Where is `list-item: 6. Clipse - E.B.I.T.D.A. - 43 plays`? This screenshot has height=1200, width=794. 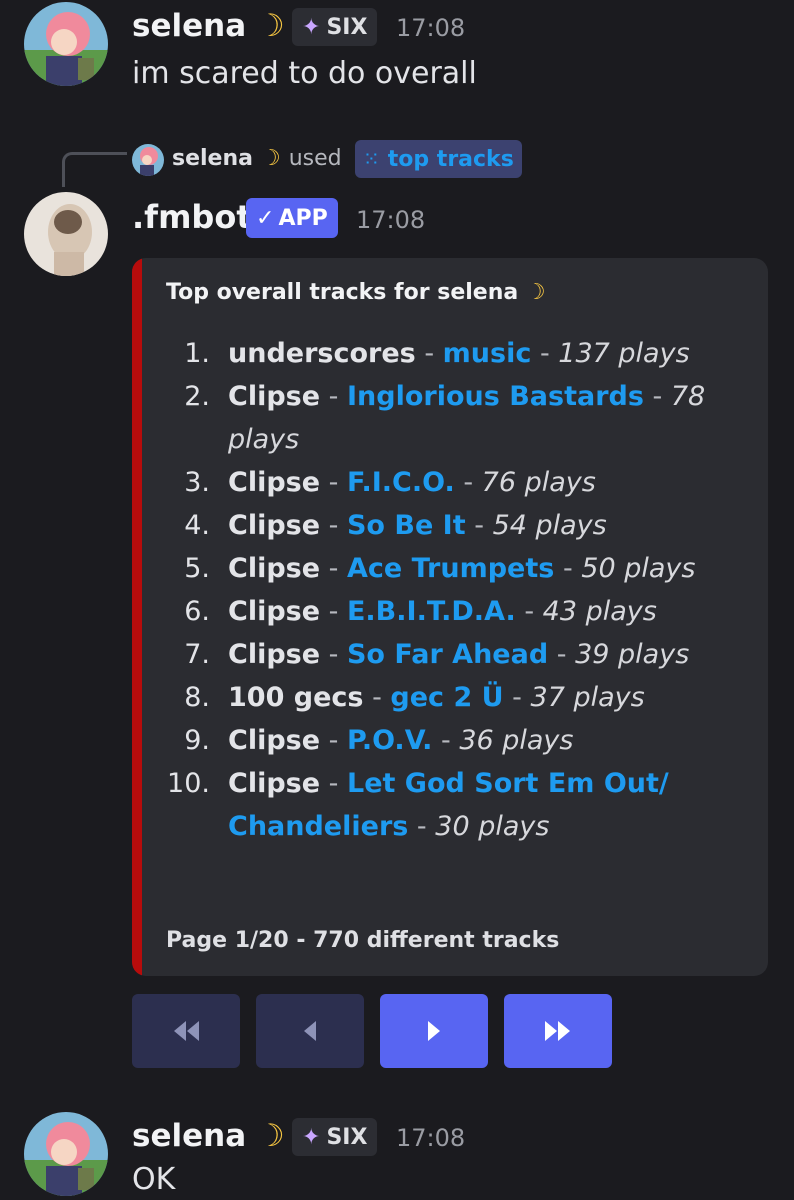 list-item: 6. Clipse - E.B.I.T.D.A. - 43 plays is located at coordinates (420, 611).